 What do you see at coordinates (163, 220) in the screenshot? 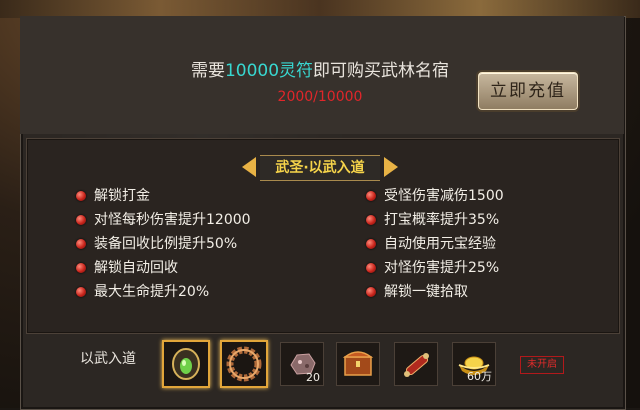
I see `perk-item: 对怪每秒伤害提升12000` at bounding box center [163, 220].